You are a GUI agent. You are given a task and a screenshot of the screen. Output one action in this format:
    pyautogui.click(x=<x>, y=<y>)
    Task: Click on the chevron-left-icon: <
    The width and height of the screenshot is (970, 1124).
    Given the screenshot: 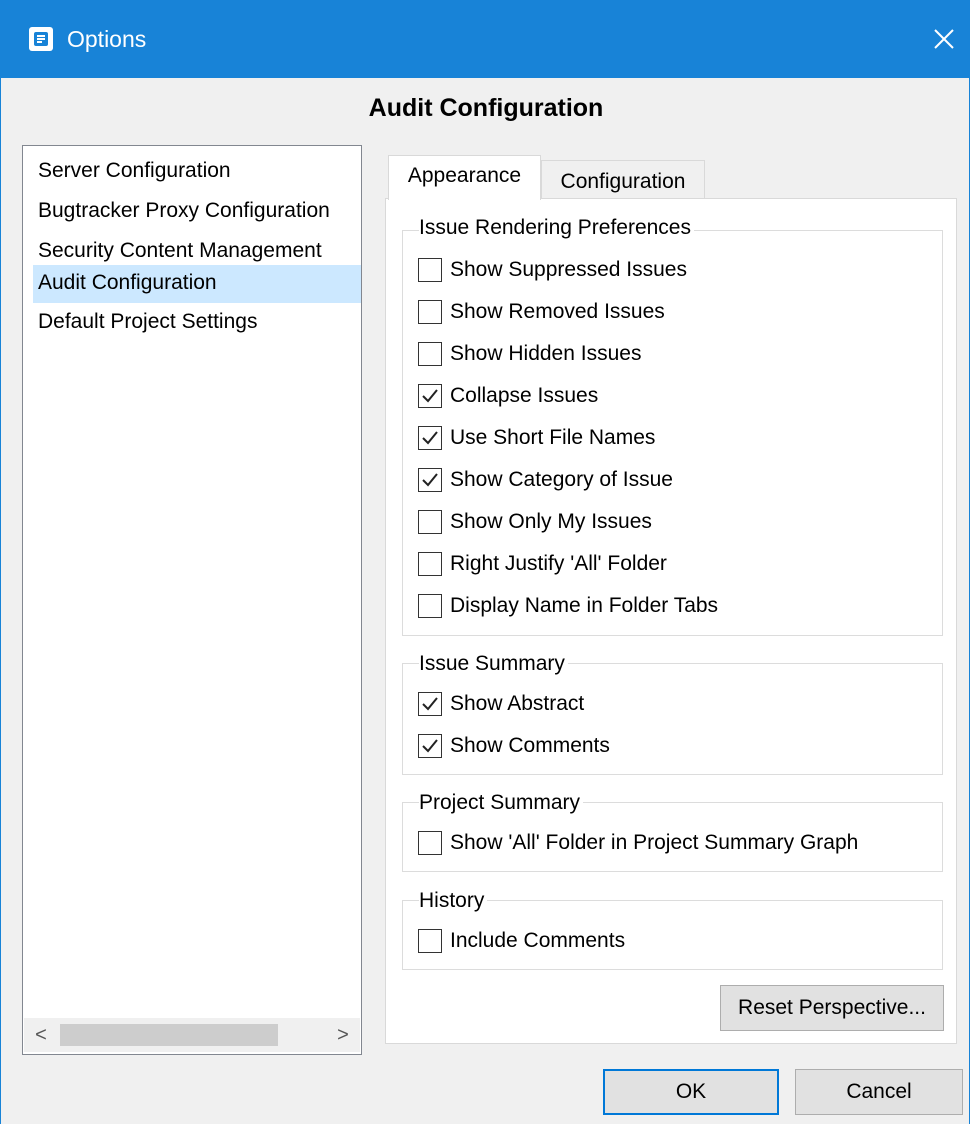 What is the action you would take?
    pyautogui.click(x=41, y=1034)
    